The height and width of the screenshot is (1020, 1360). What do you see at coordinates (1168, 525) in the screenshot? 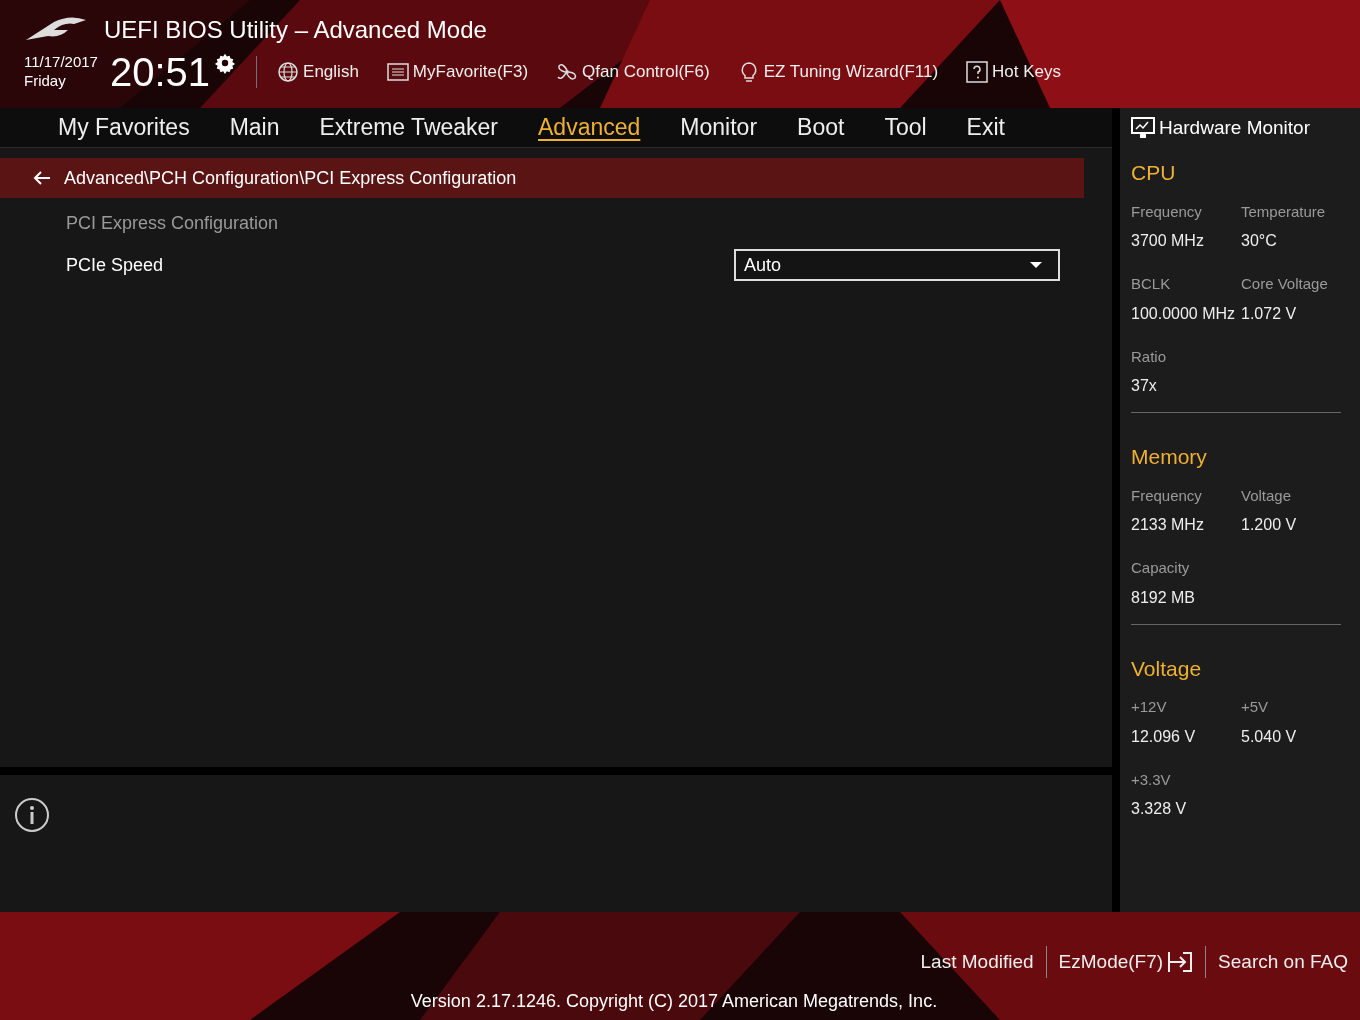
I see `reading-value: 2133 MHz` at bounding box center [1168, 525].